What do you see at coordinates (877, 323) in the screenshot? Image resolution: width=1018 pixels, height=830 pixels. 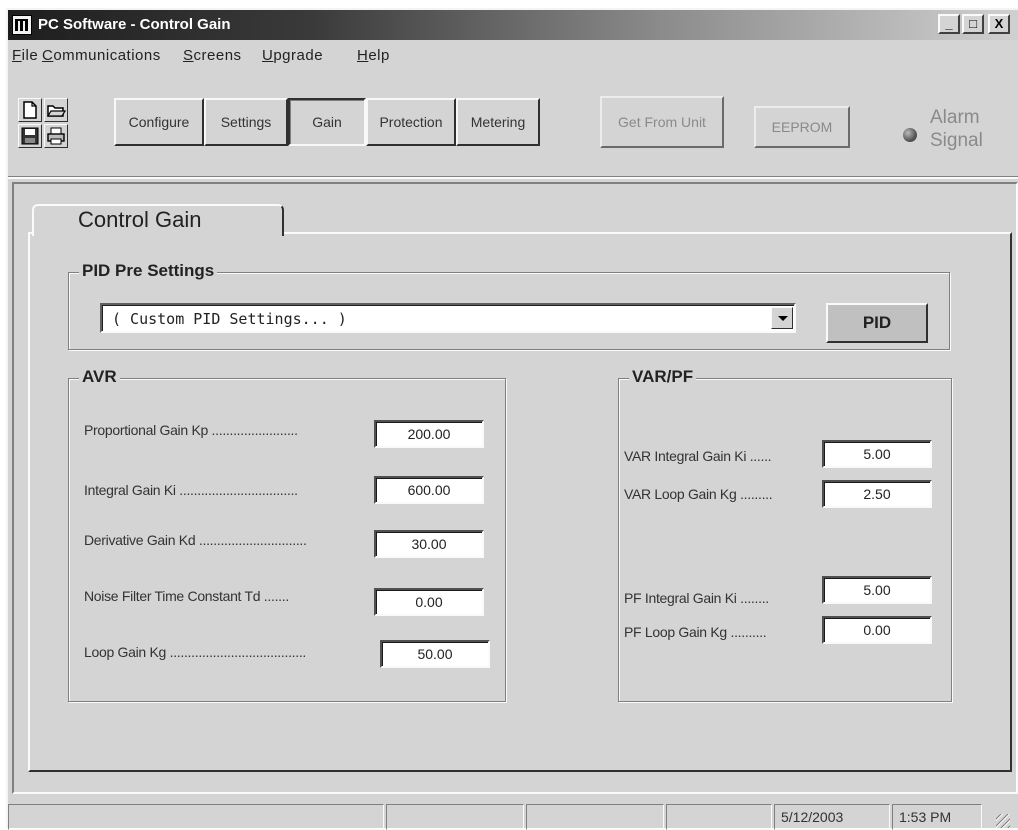 I see `pid-button: PID` at bounding box center [877, 323].